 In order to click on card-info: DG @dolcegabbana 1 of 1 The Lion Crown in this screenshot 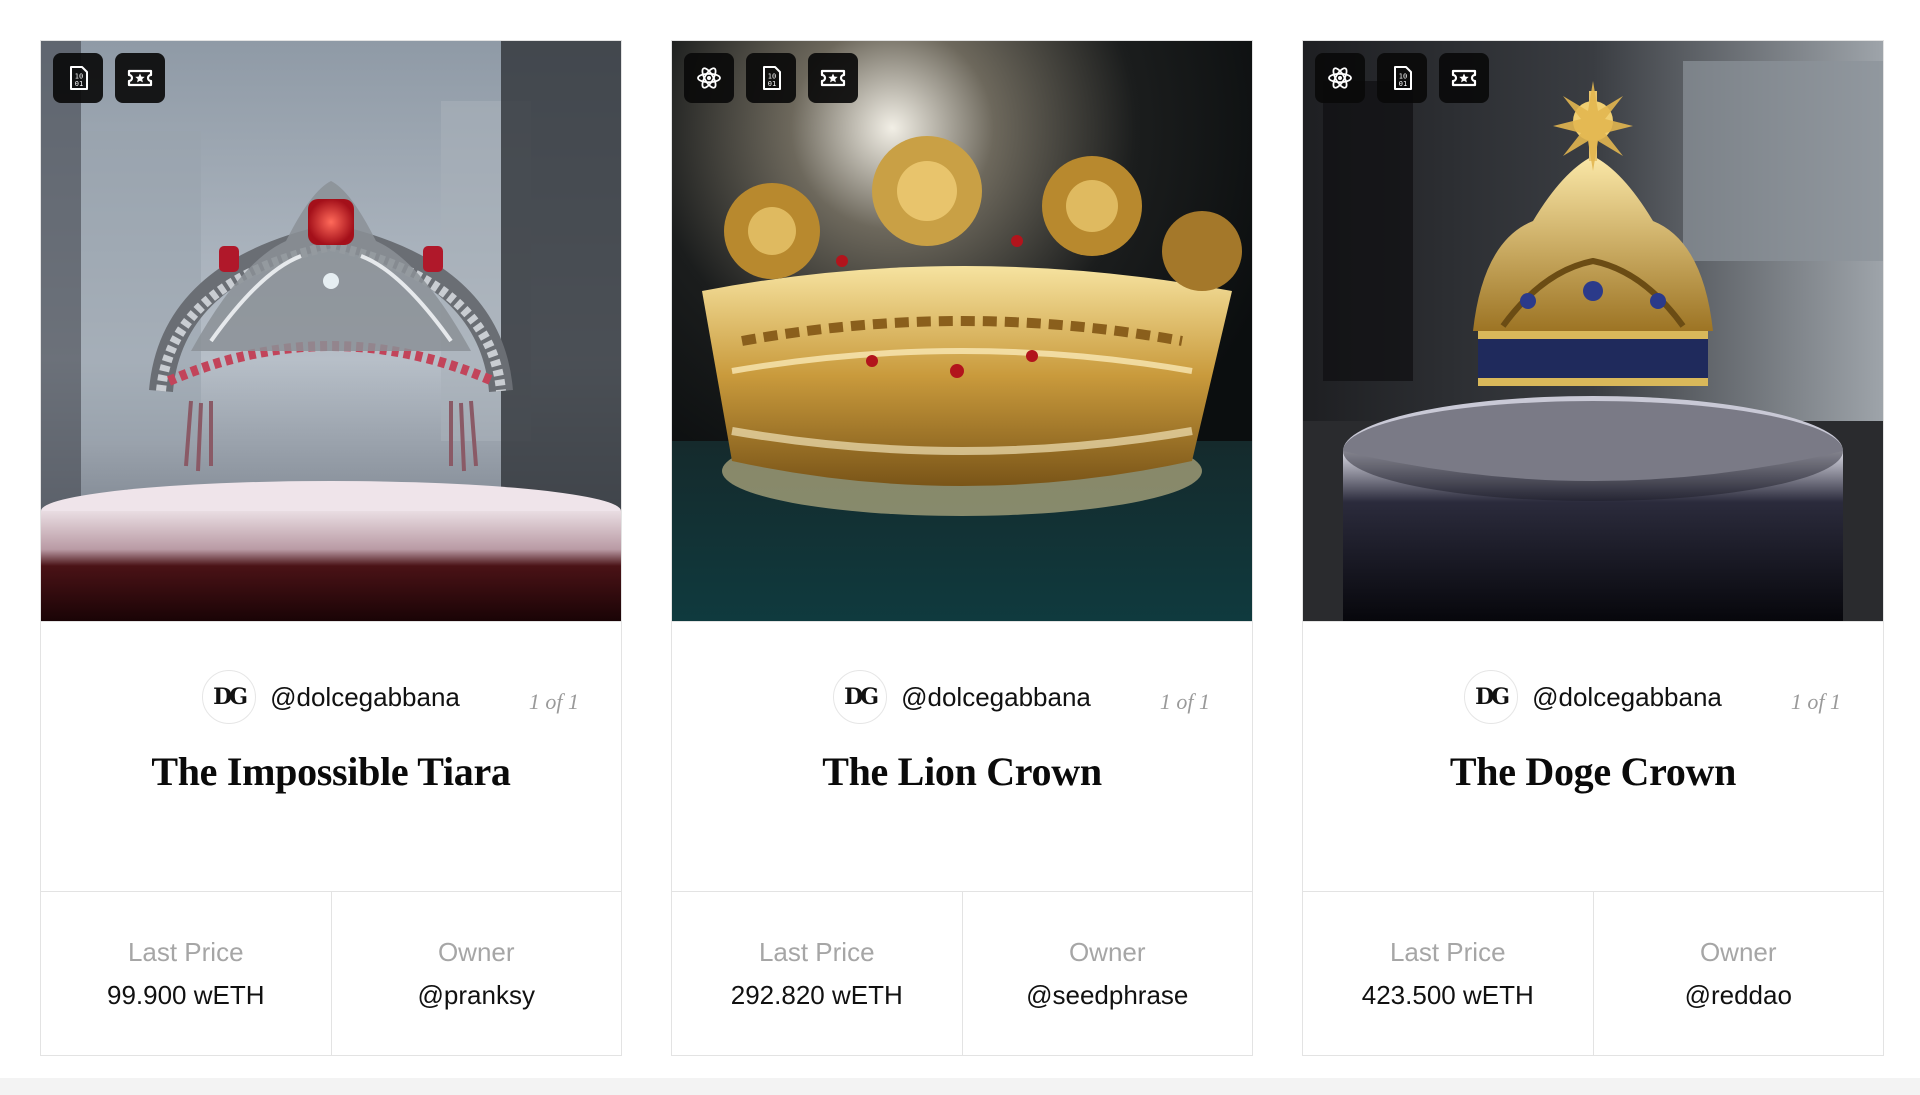, I will do `click(962, 756)`.